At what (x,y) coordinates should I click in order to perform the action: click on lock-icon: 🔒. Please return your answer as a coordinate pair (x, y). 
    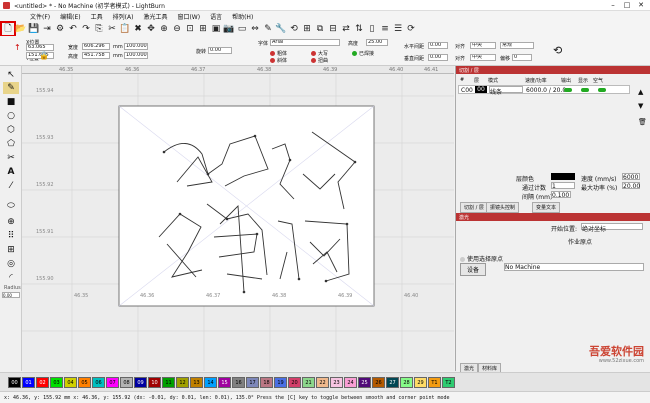
    Looking at the image, I should click on (44, 55).